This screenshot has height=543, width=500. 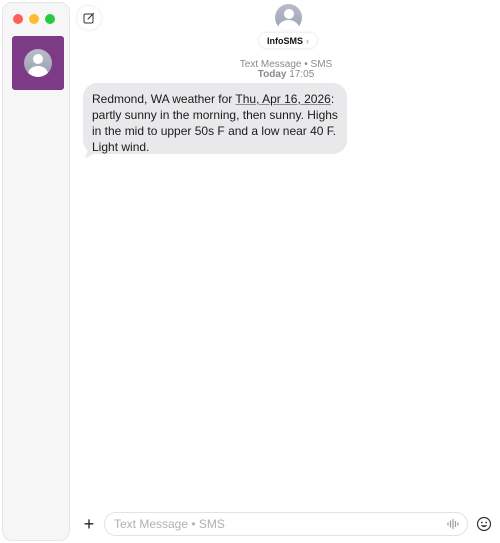 I want to click on compose-icon, so click(x=89, y=18).